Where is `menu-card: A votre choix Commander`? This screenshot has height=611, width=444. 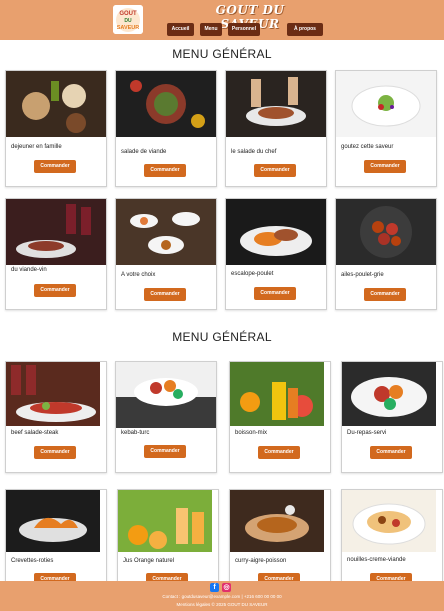 menu-card: A votre choix Commander is located at coordinates (166, 254).